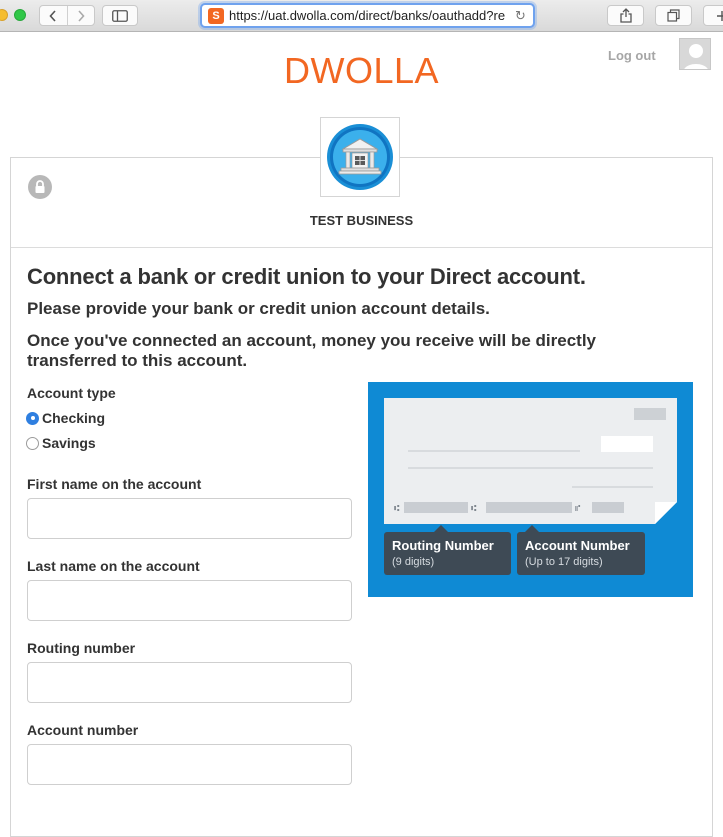 Image resolution: width=723 pixels, height=837 pixels. What do you see at coordinates (69, 443) in the screenshot?
I see `radio-savings-label: Savings` at bounding box center [69, 443].